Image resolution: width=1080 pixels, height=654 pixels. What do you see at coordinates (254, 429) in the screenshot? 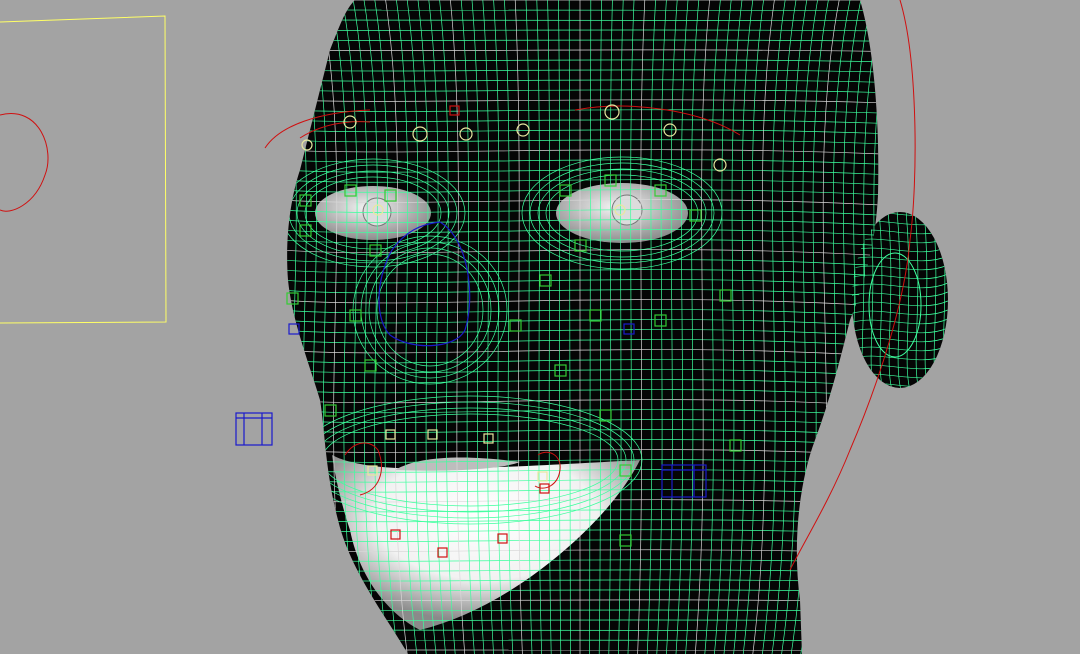
I see `locator-icon` at bounding box center [254, 429].